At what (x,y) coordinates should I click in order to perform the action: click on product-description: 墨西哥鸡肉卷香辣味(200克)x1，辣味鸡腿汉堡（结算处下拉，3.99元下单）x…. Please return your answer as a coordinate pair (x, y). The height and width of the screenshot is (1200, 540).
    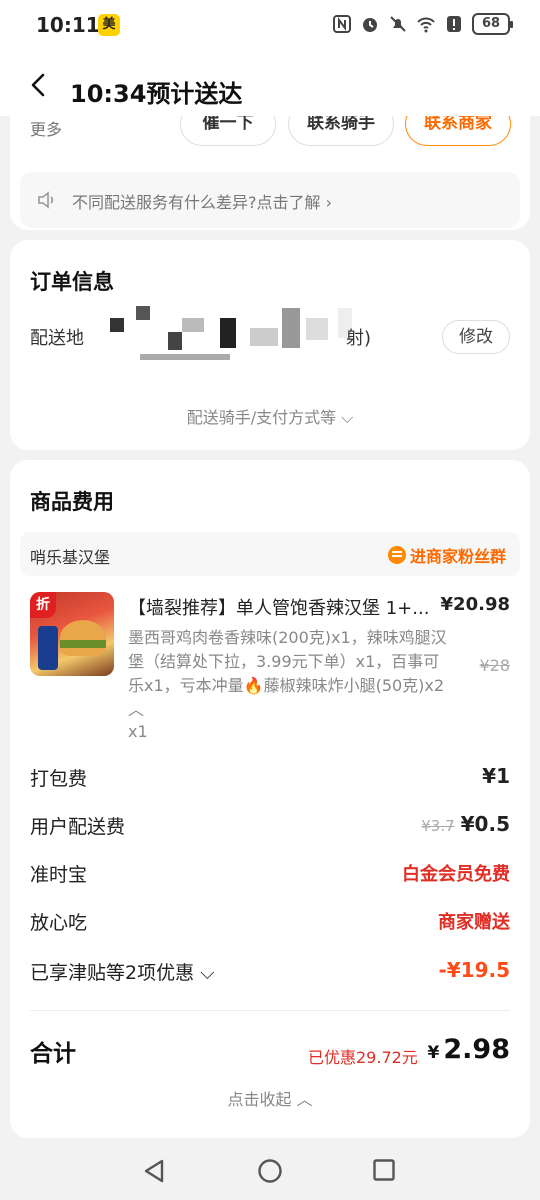
    Looking at the image, I should click on (291, 674).